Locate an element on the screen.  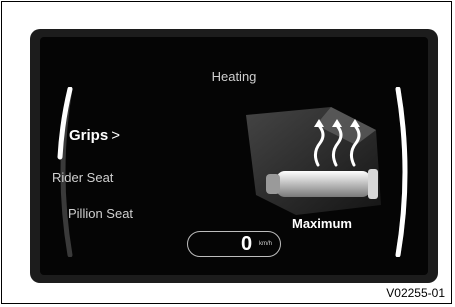
menu-item-rider-seat: Rider Seat is located at coordinates (82, 177).